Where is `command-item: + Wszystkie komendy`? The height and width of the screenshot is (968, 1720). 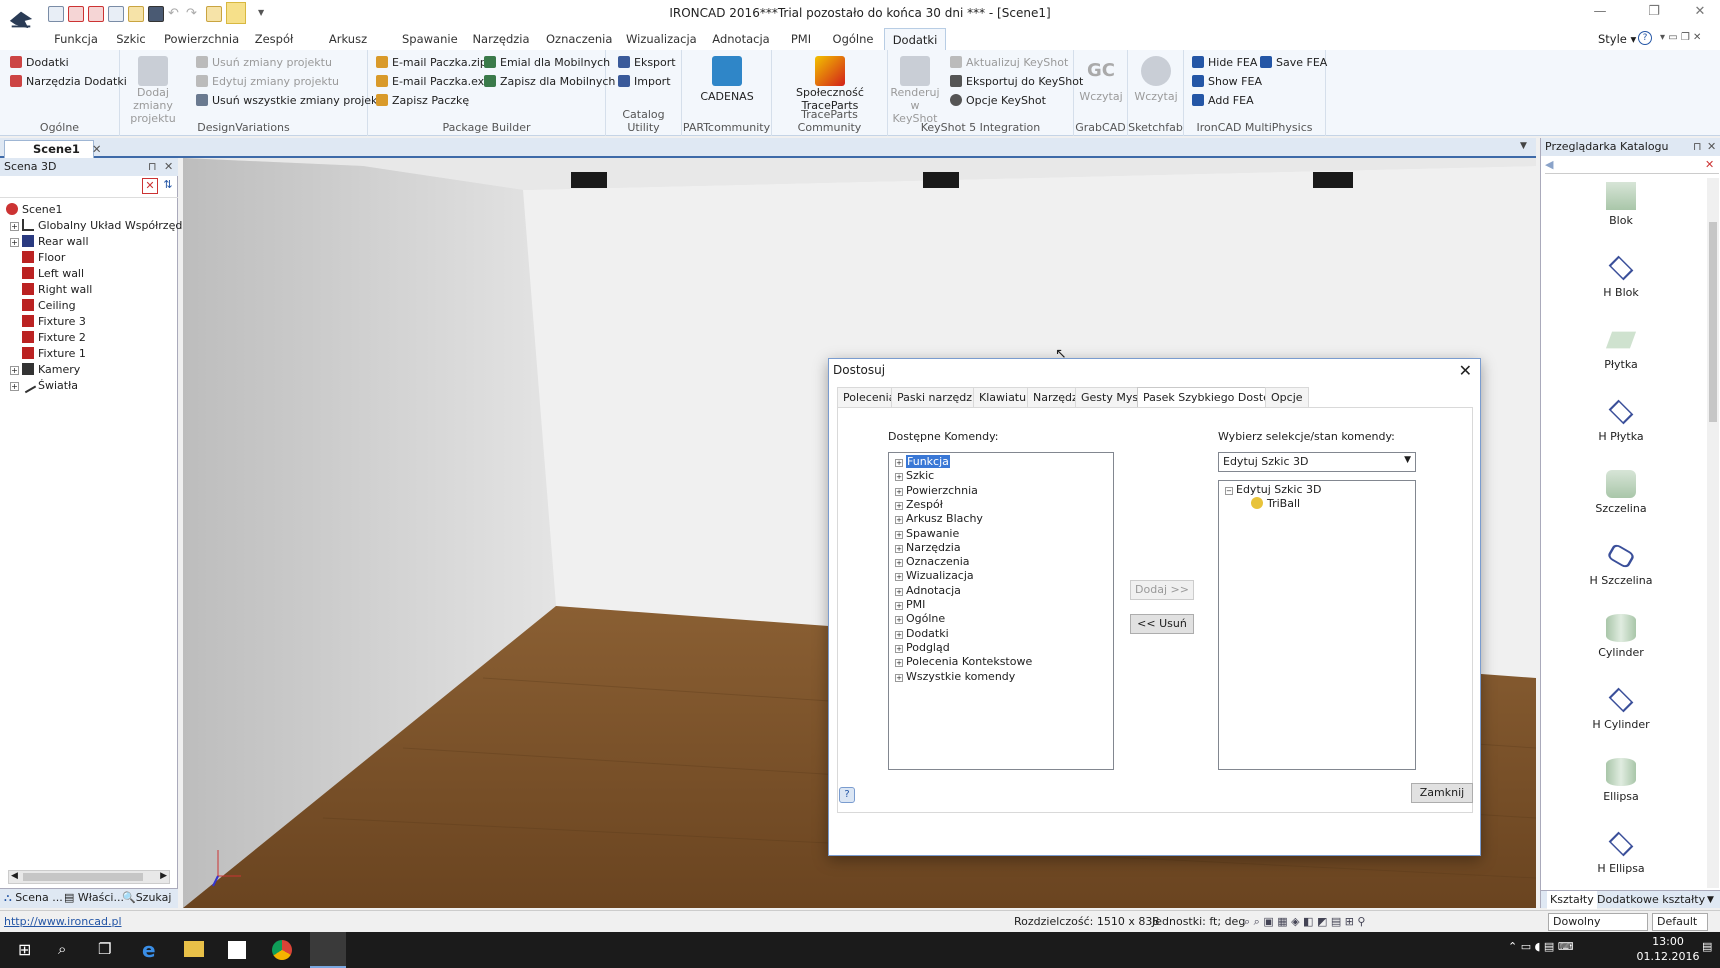
command-item: + Wszystkie komendy is located at coordinates (955, 677).